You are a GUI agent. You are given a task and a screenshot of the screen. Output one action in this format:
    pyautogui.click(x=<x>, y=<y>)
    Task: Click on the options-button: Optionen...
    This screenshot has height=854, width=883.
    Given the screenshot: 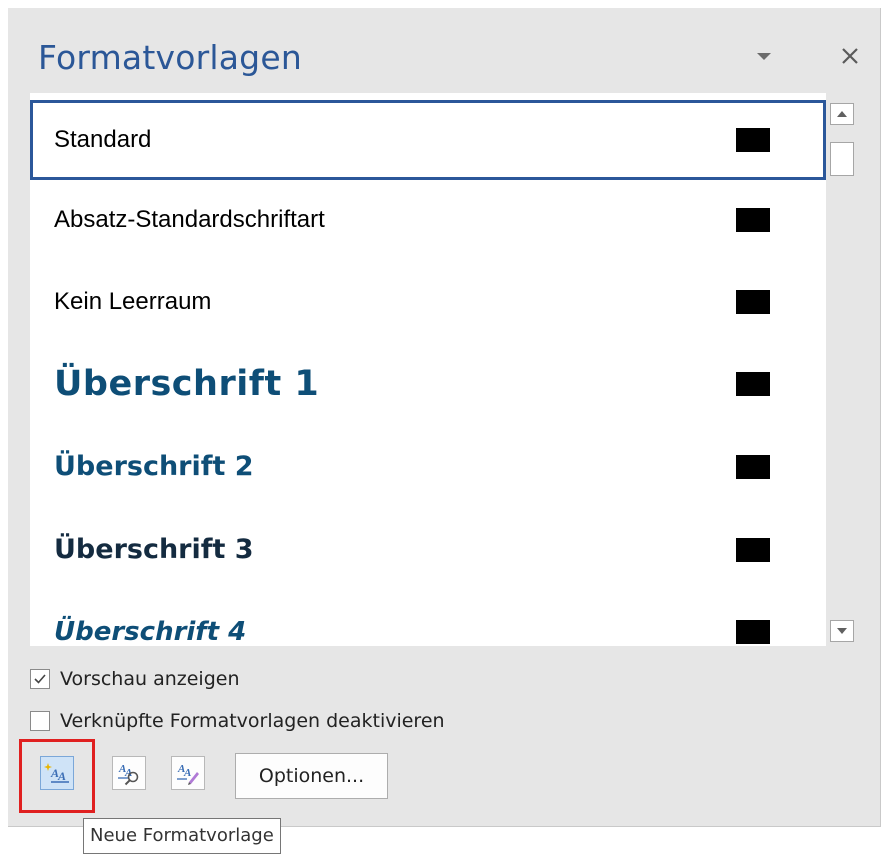 What is the action you would take?
    pyautogui.click(x=311, y=776)
    